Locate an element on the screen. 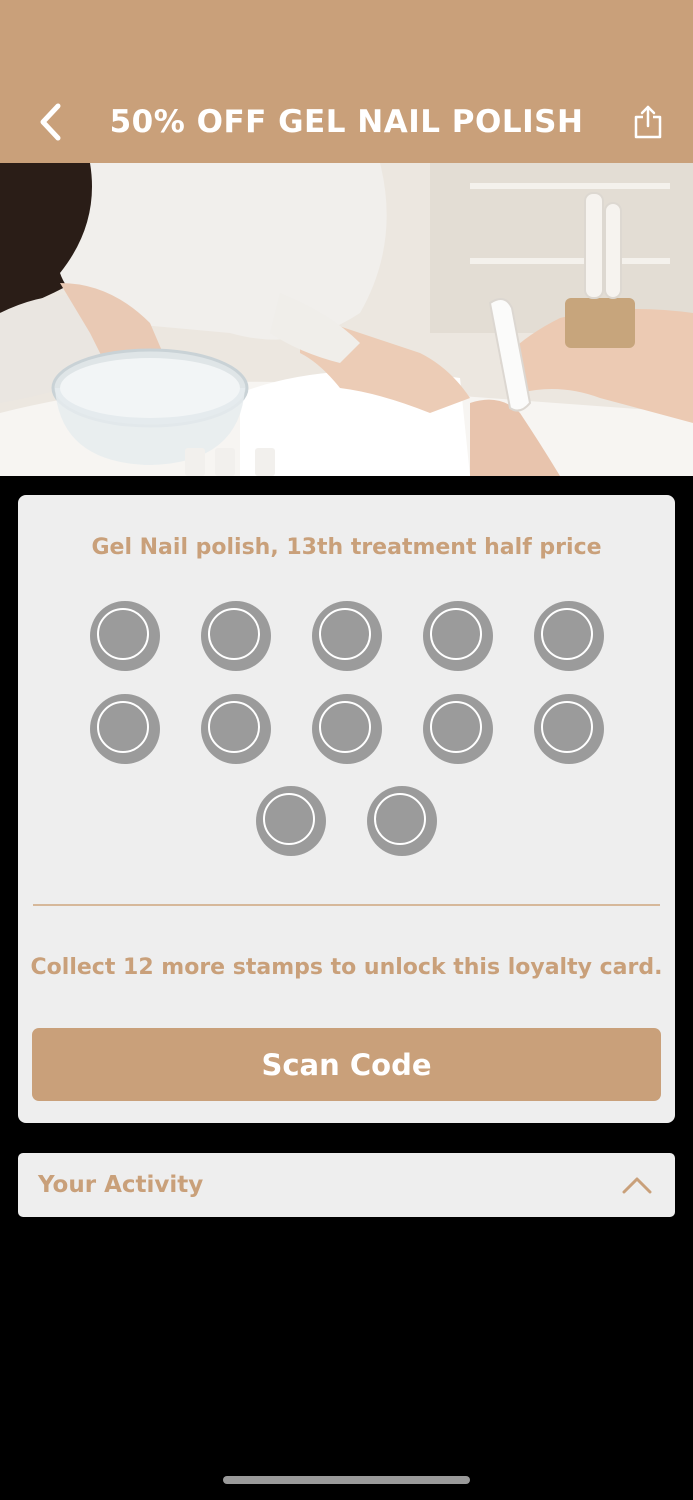 The width and height of the screenshot is (693, 1500). chevron-left-icon is located at coordinates (50, 122).